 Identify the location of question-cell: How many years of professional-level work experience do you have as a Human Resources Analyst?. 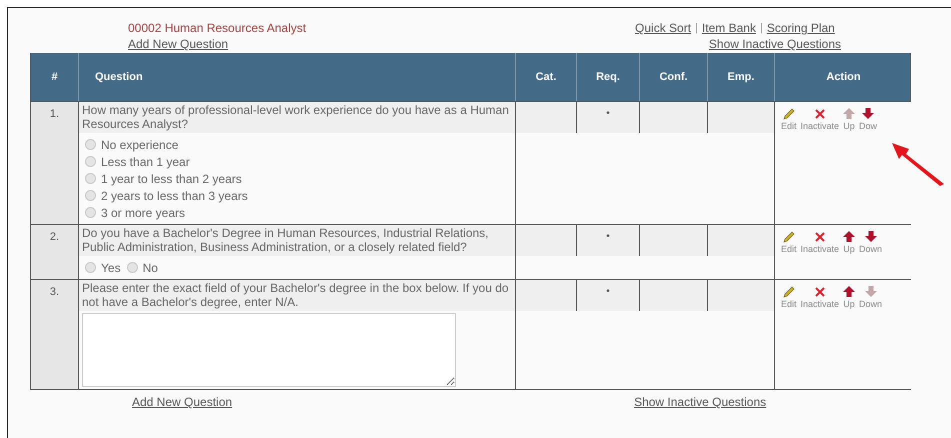
(296, 117).